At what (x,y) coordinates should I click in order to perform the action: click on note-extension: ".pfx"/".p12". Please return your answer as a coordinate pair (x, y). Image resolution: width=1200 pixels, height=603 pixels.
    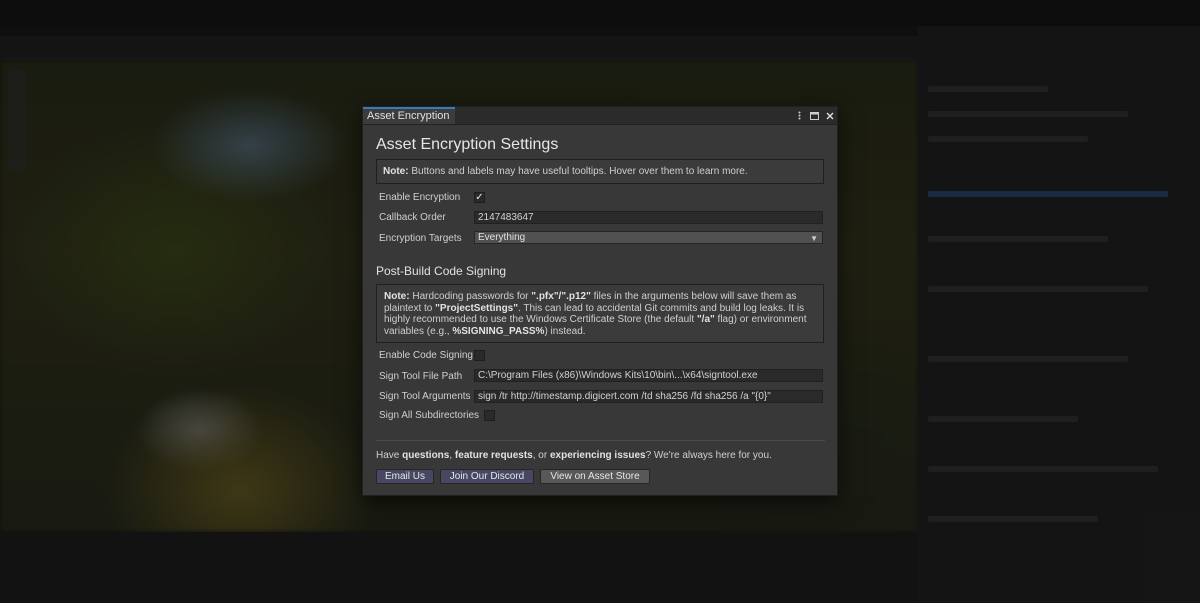
    Looking at the image, I should click on (561, 296).